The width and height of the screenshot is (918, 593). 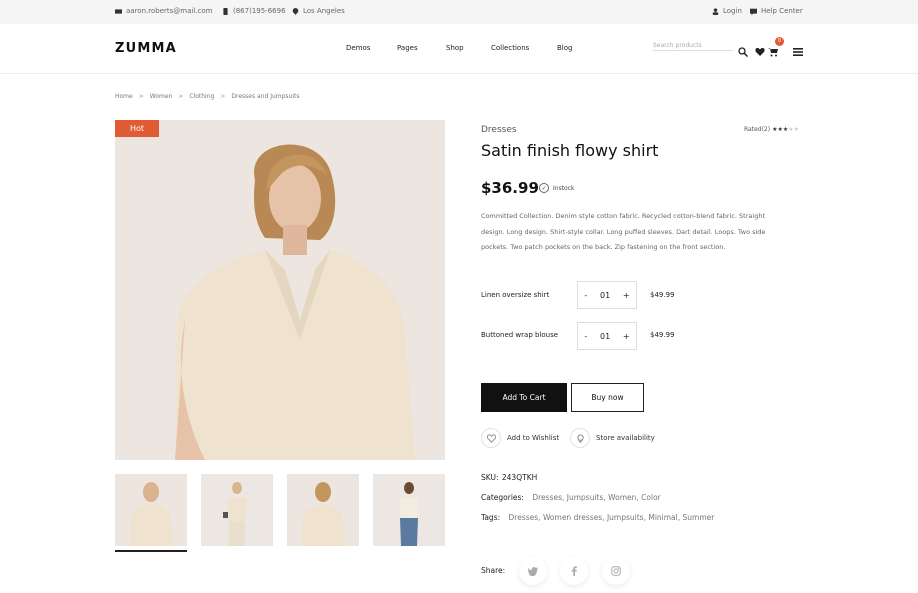 I want to click on hot-badge: Hot, so click(x=137, y=128).